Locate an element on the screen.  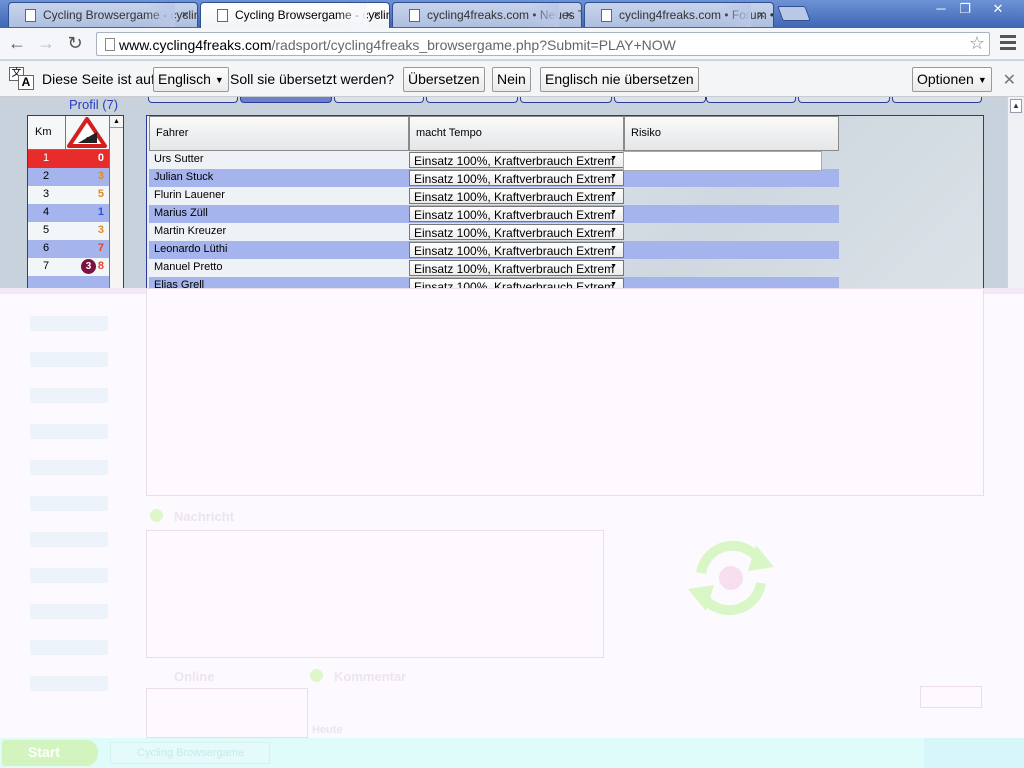
no-button: Nein is located at coordinates (511, 79).